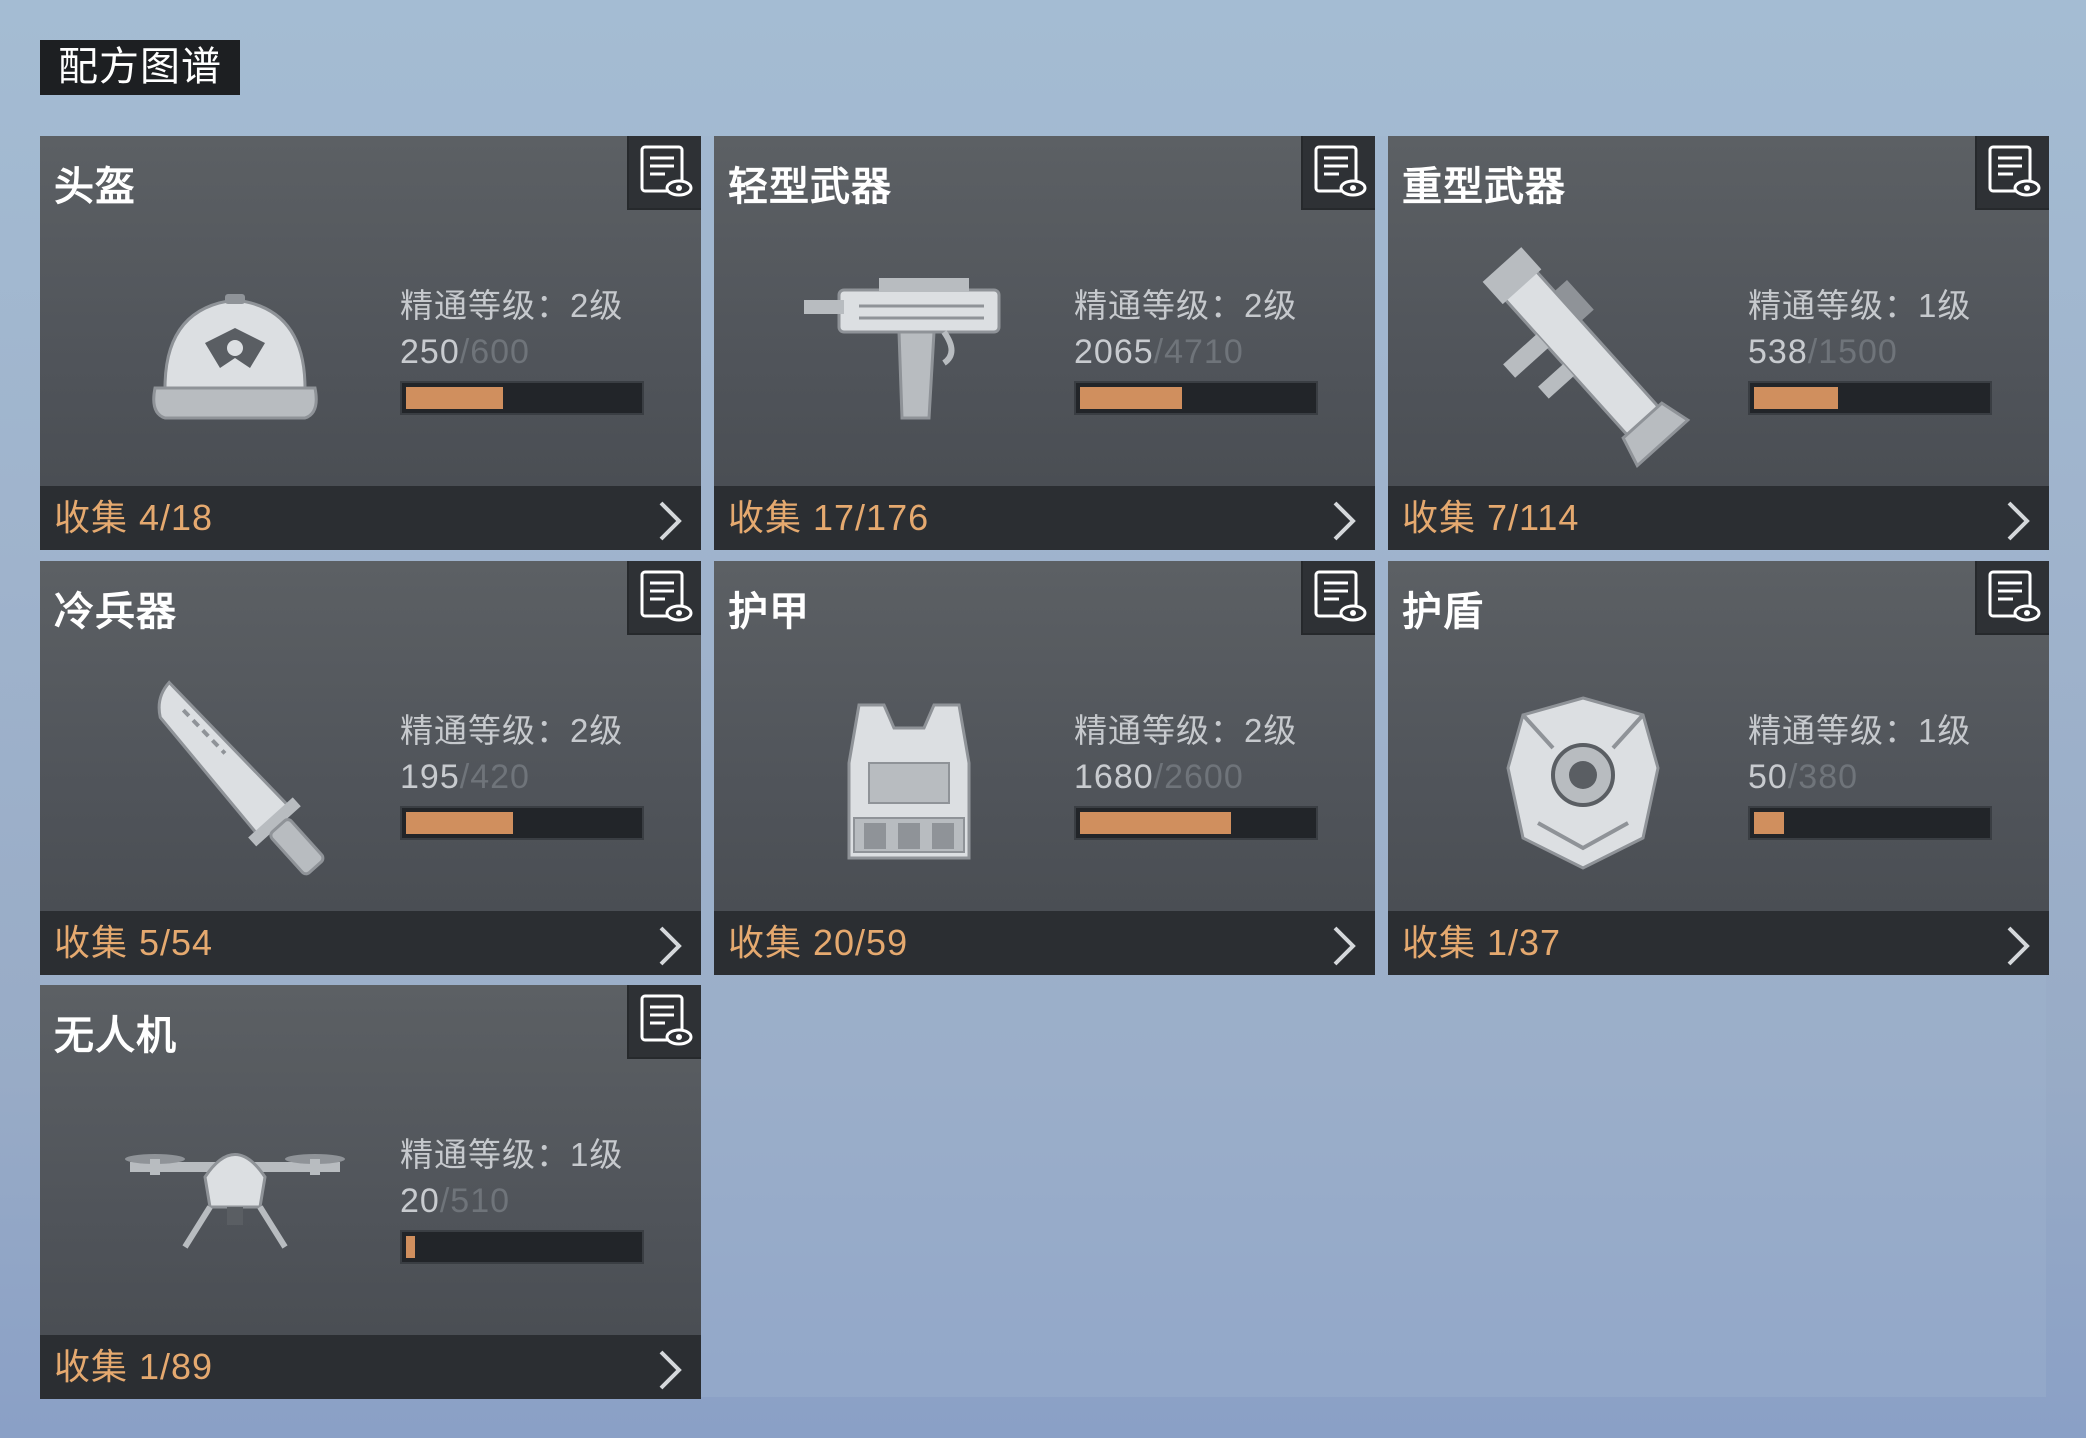  Describe the element at coordinates (1778, 352) in the screenshot. I see `xp-current: 538` at that location.